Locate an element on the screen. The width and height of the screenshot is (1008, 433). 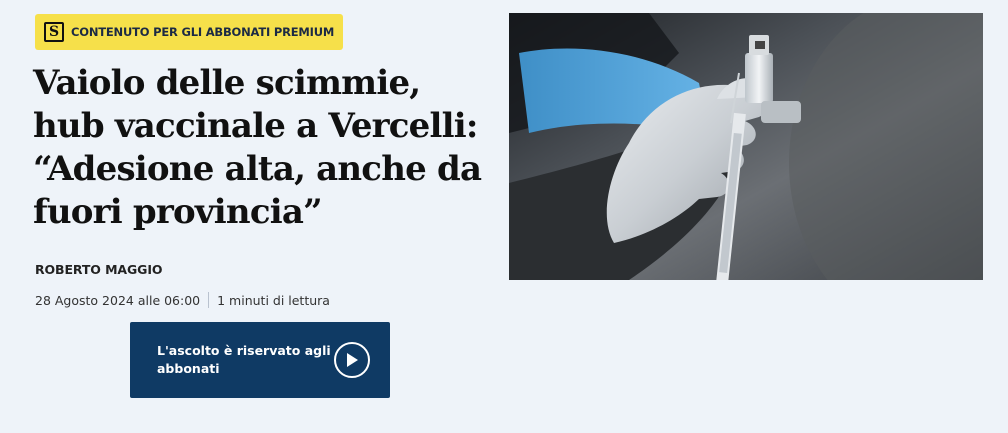
audio-listen-button: L'ascolto è riservato agli abbonati is located at coordinates (260, 360).